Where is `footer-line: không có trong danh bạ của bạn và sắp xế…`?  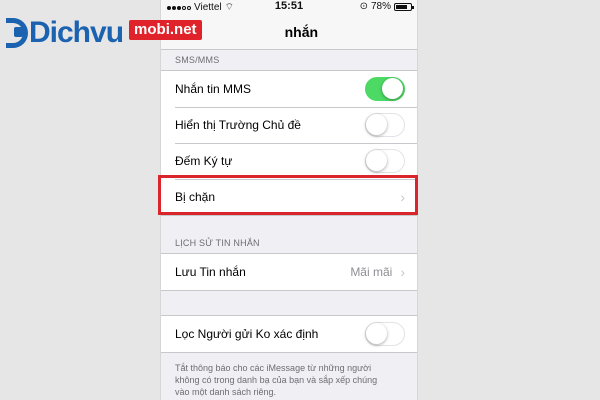 footer-line: không có trong danh bạ của bạn và sắp xế… is located at coordinates (276, 380).